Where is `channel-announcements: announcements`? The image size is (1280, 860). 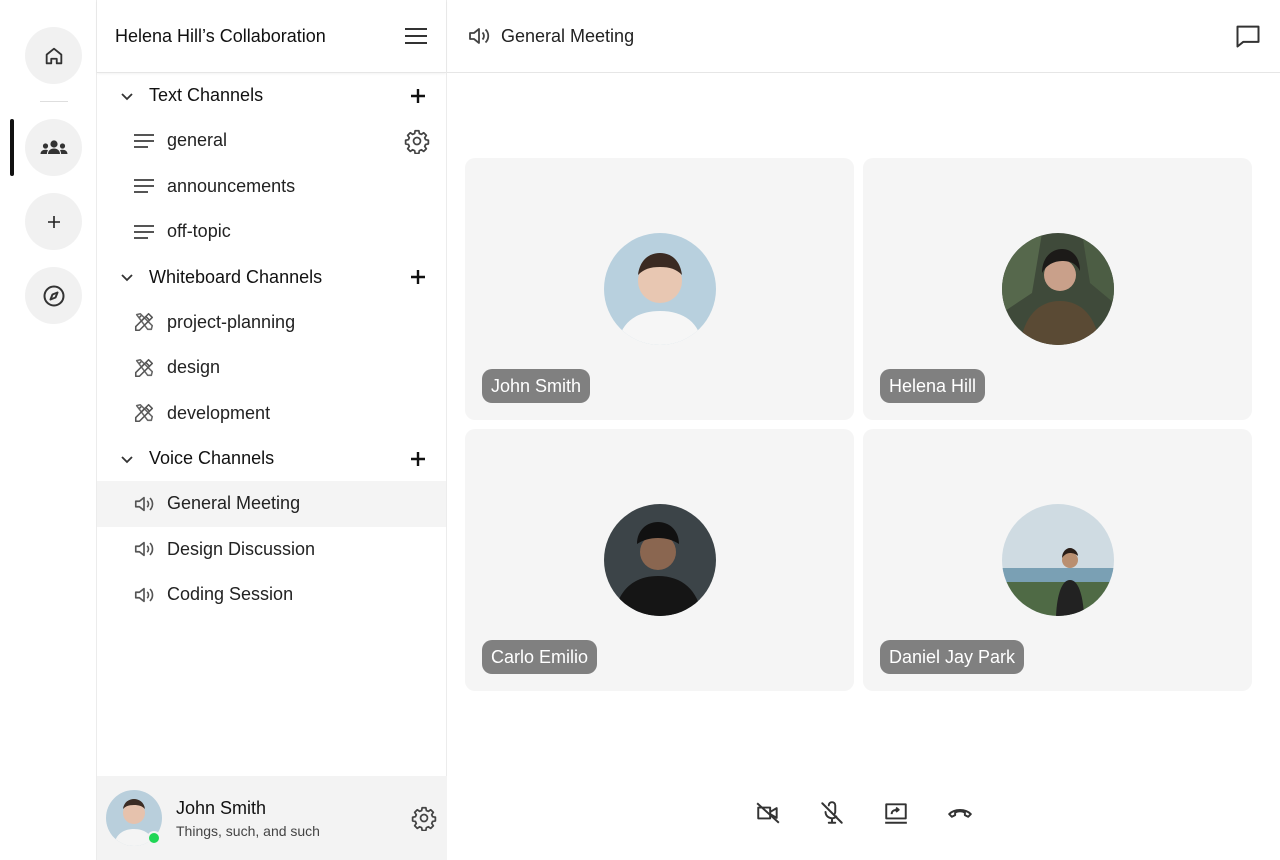
channel-announcements: announcements is located at coordinates (271, 187).